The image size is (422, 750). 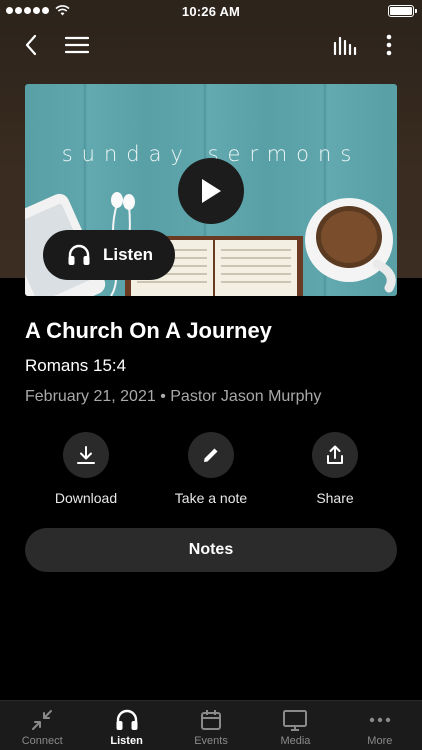 I want to click on share-button, so click(x=335, y=455).